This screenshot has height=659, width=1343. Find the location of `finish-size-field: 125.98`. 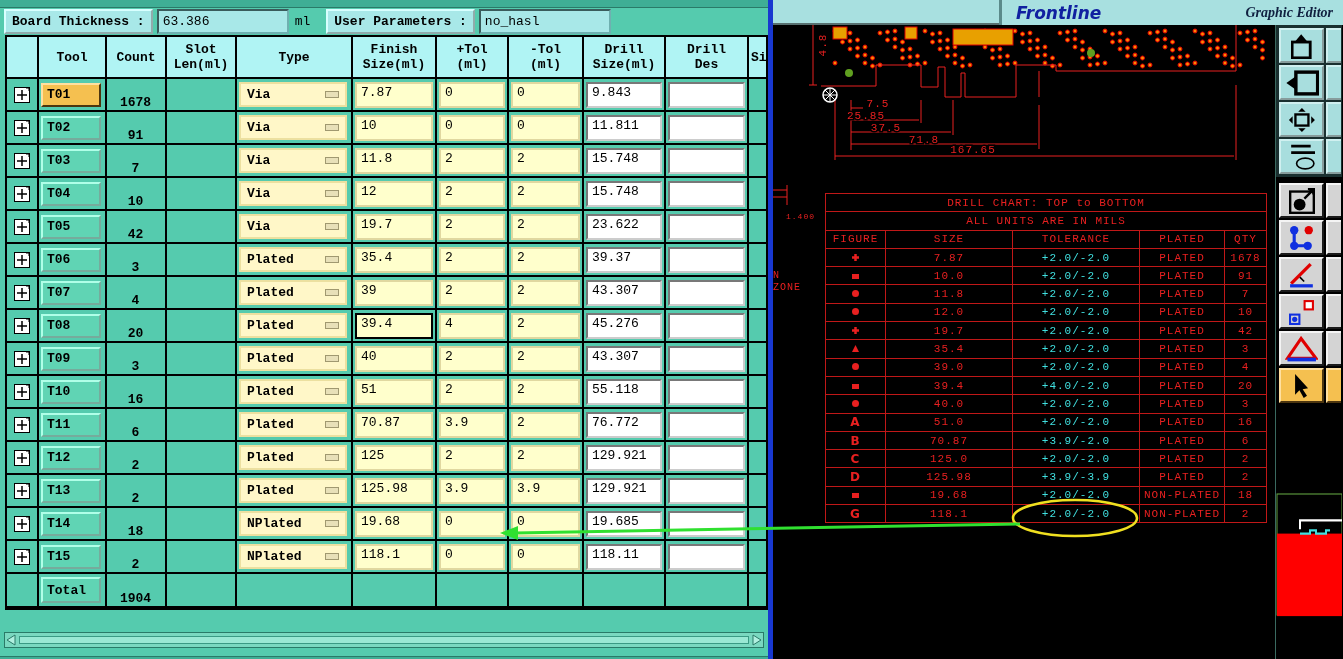

finish-size-field: 125.98 is located at coordinates (394, 490).